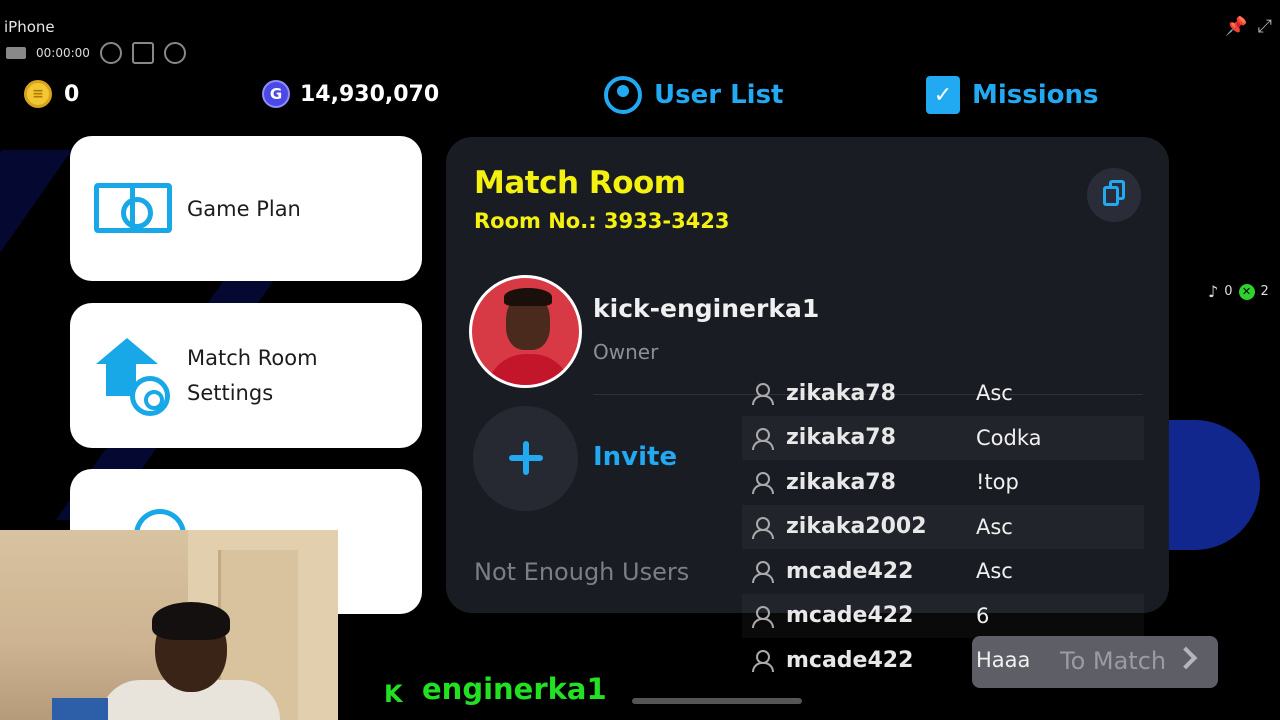  I want to click on streamer-name: enginerka1, so click(514, 689).